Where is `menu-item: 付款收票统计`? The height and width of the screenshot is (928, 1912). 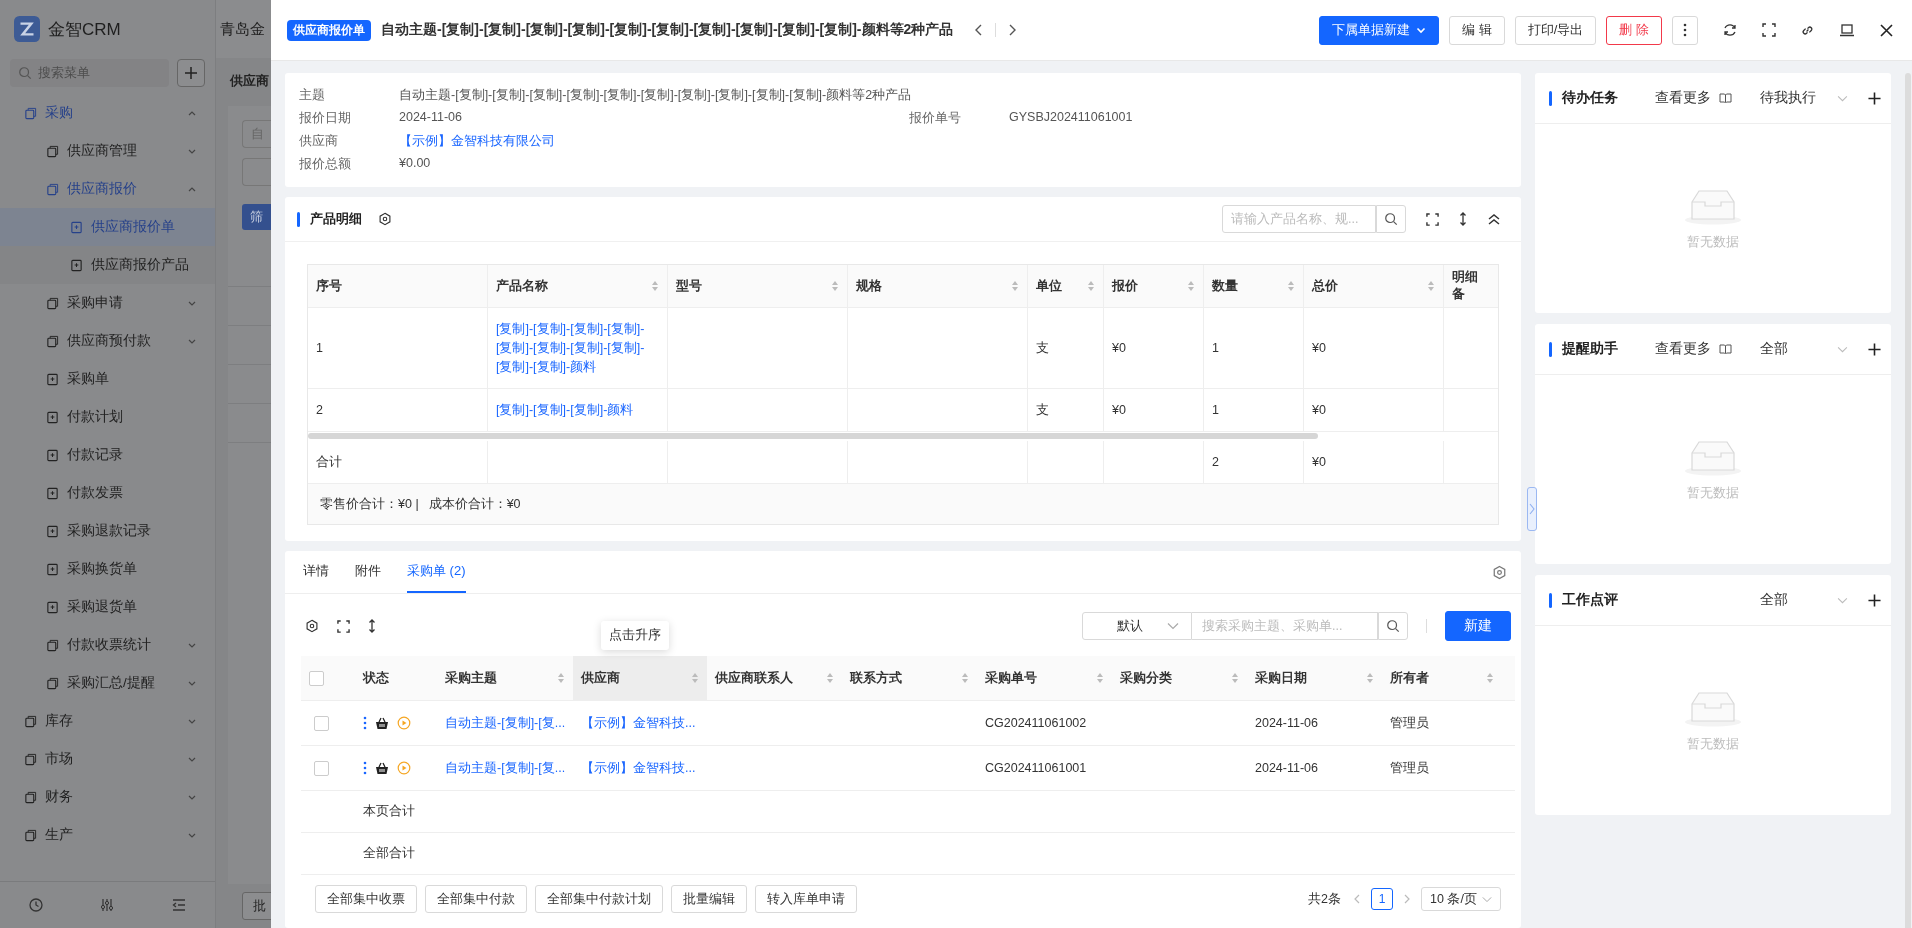 menu-item: 付款收票统计 is located at coordinates (107, 645).